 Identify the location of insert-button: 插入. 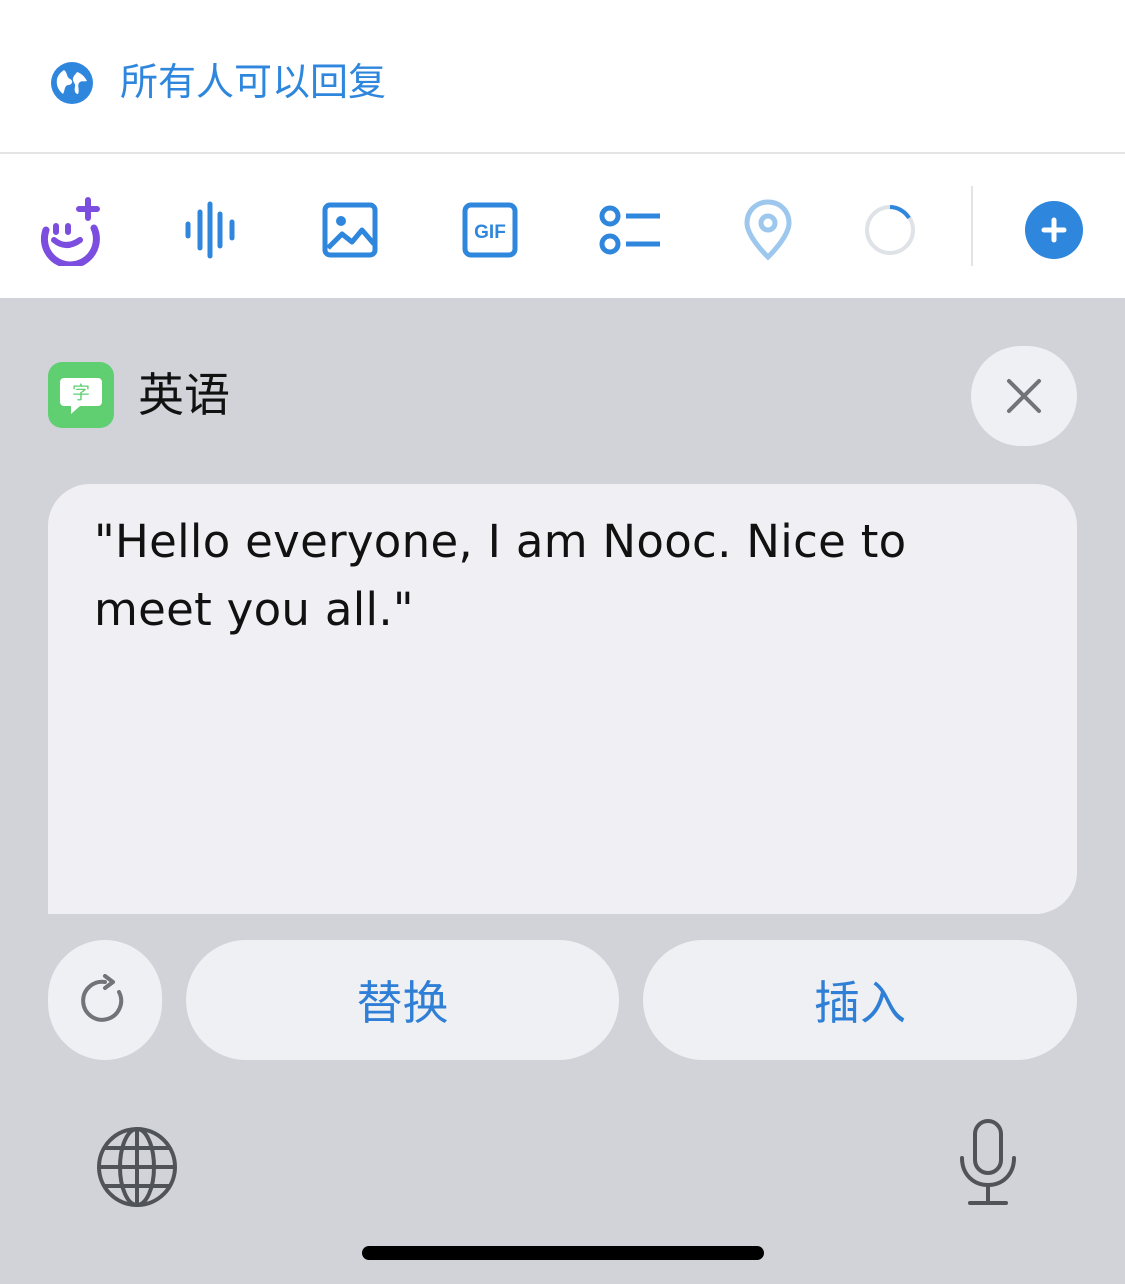
(860, 1000).